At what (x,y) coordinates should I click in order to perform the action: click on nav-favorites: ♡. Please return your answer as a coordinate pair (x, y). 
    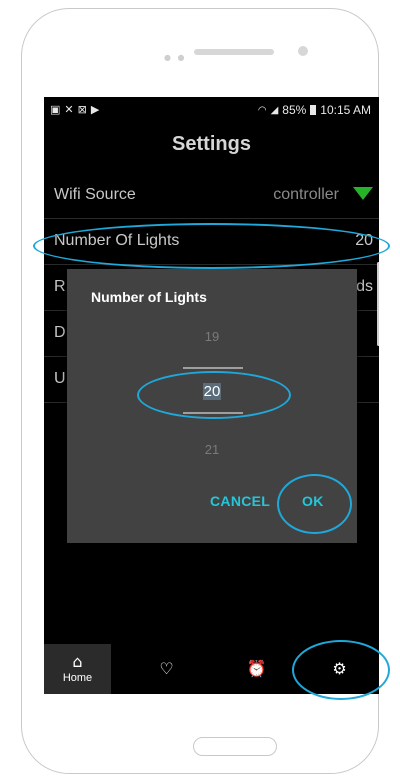
    Looking at the image, I should click on (166, 669).